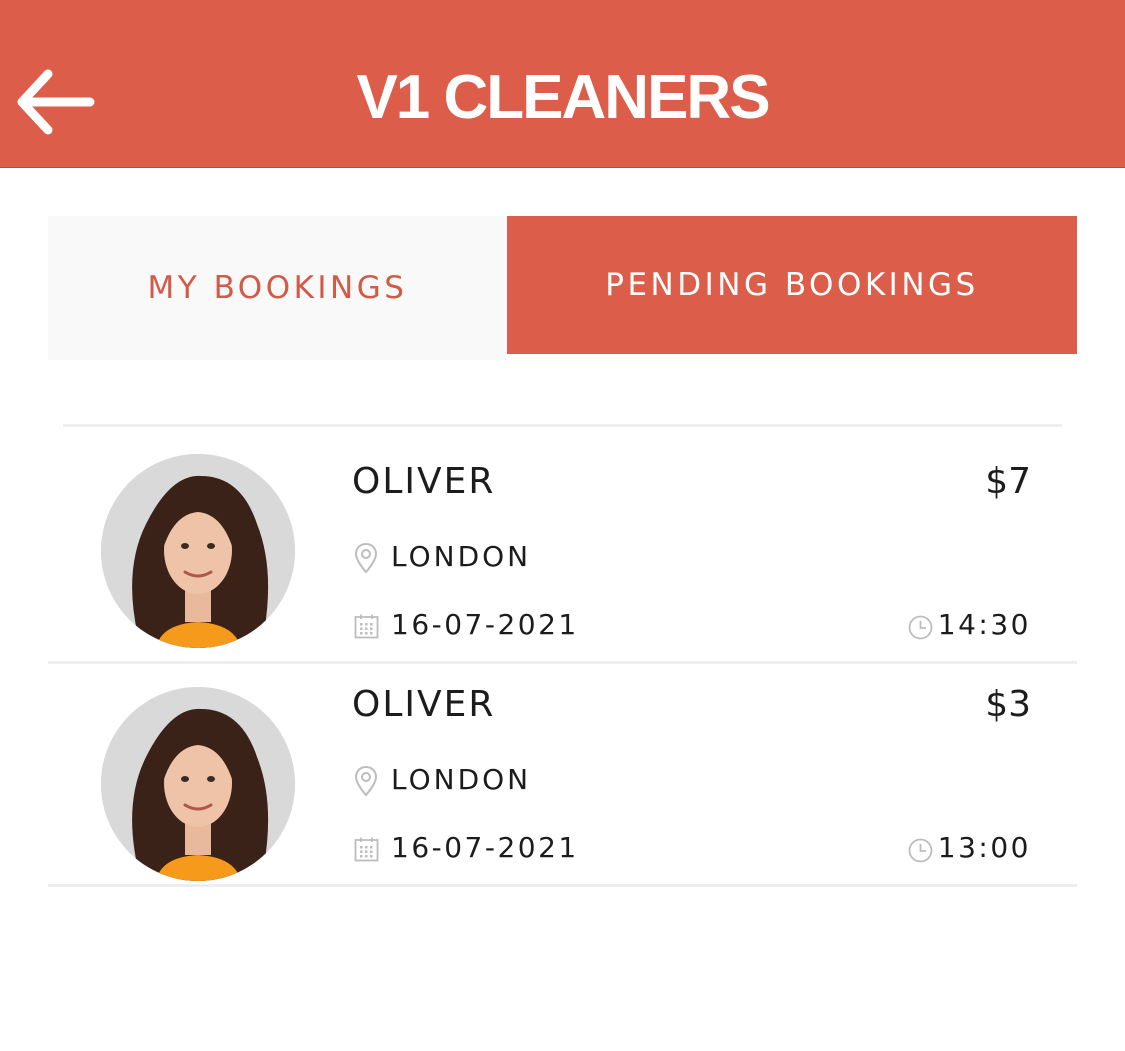  Describe the element at coordinates (792, 285) in the screenshot. I see `tab-pending-bookings: PENDING BOOKINGS` at that location.